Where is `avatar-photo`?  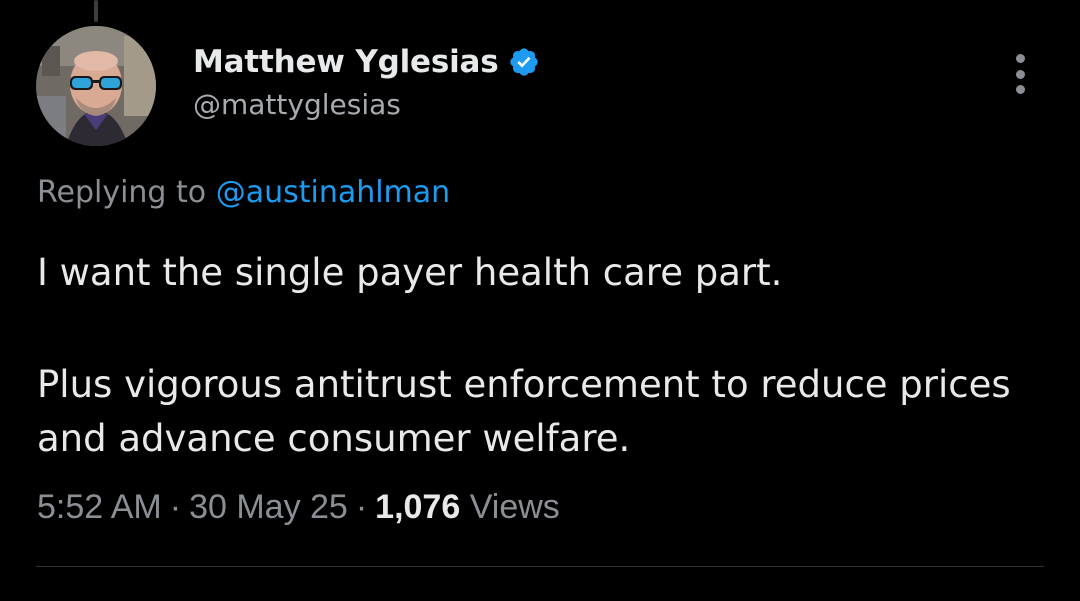
avatar-photo is located at coordinates (96, 86).